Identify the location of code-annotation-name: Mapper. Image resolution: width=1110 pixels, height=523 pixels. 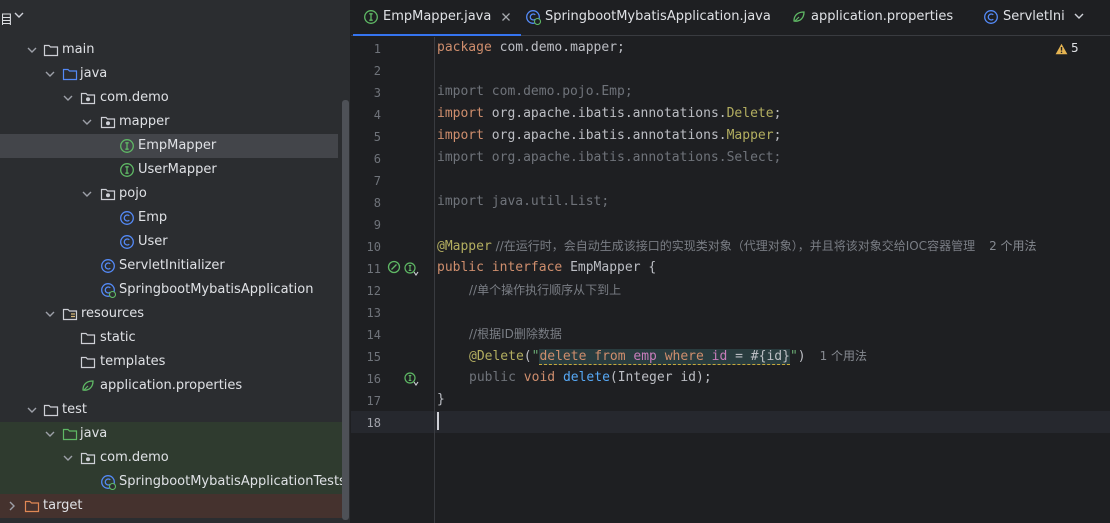
(750, 135).